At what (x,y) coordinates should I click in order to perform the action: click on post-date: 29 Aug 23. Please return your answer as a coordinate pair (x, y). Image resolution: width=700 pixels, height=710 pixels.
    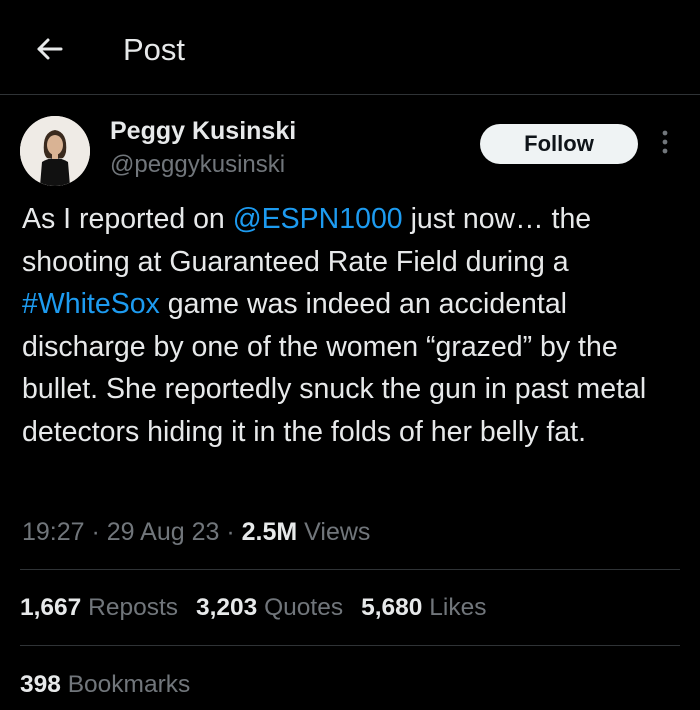
    Looking at the image, I should click on (163, 532).